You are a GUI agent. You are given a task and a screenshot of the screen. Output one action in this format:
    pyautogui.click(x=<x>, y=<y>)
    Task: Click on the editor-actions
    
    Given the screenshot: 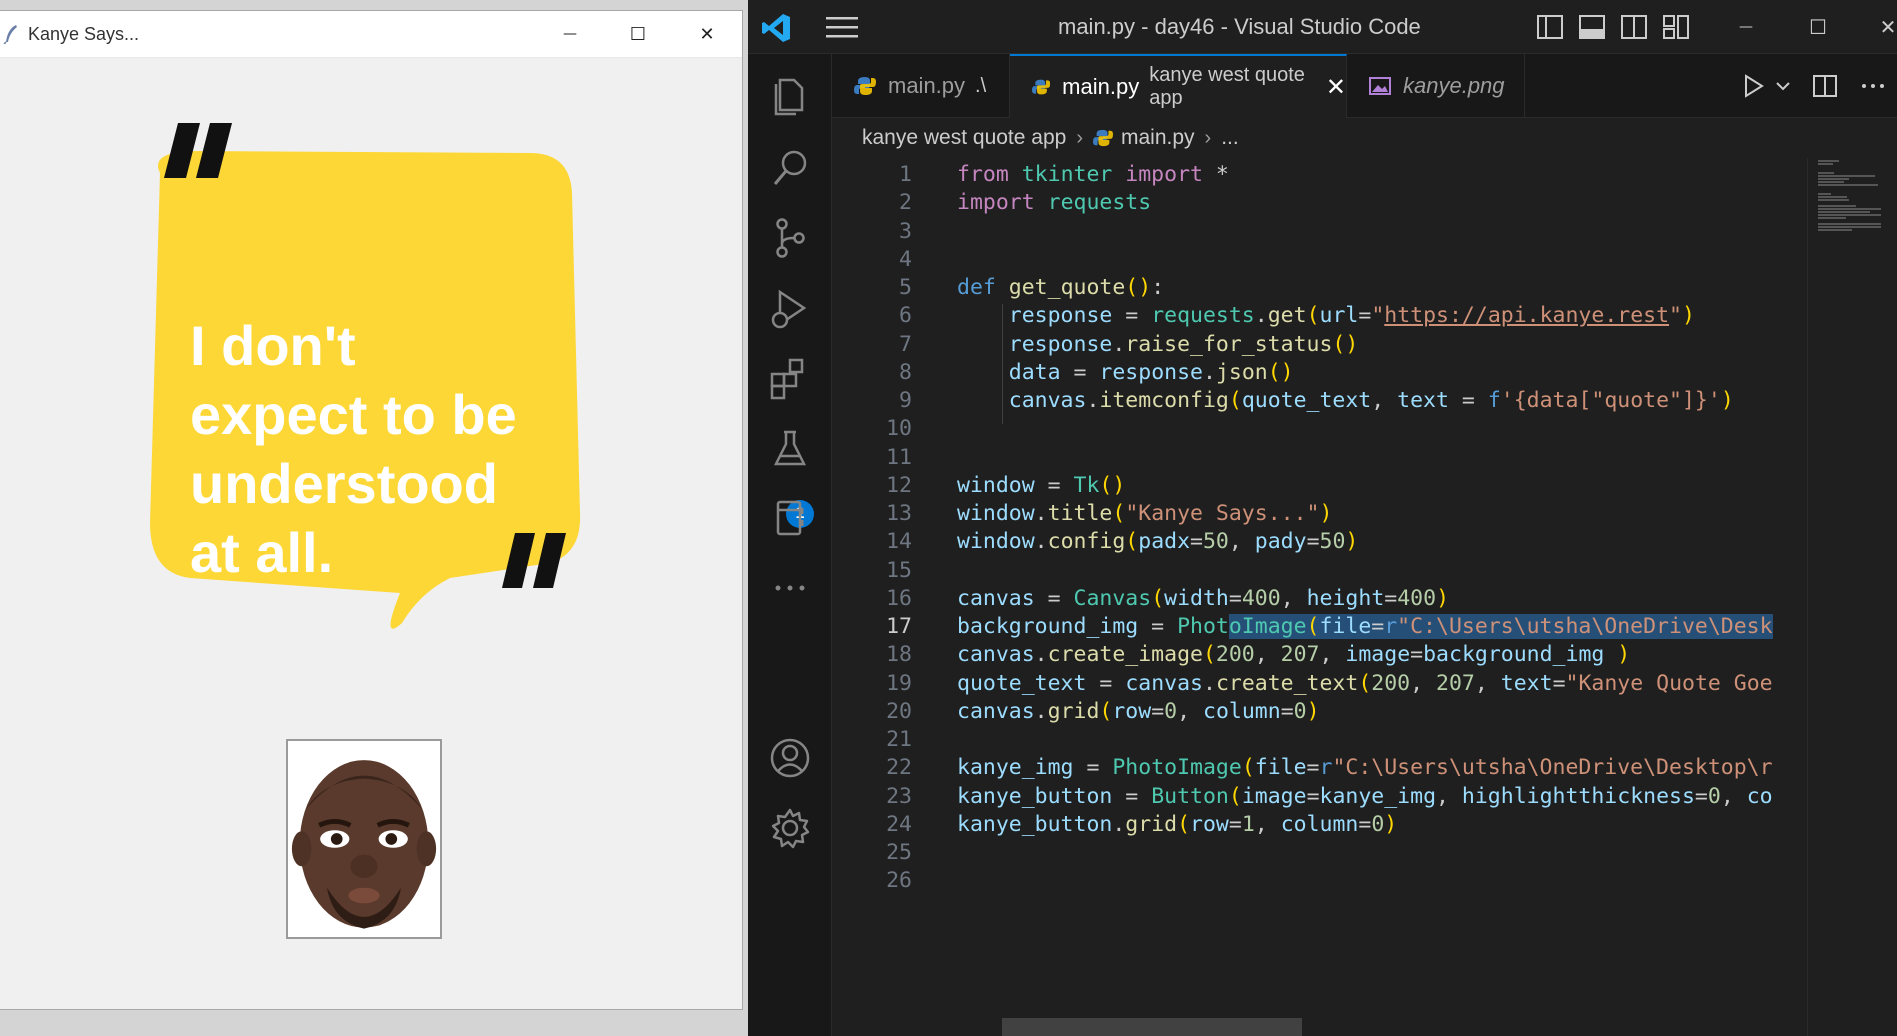 What is the action you would take?
    pyautogui.click(x=1818, y=86)
    